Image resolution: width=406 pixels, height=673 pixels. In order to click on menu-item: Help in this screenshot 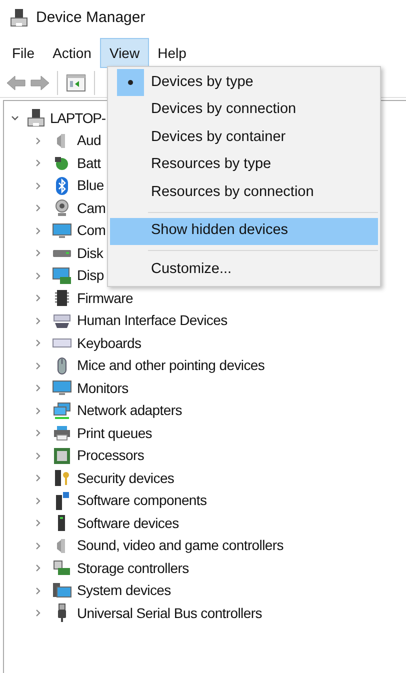, I will do `click(172, 53)`.